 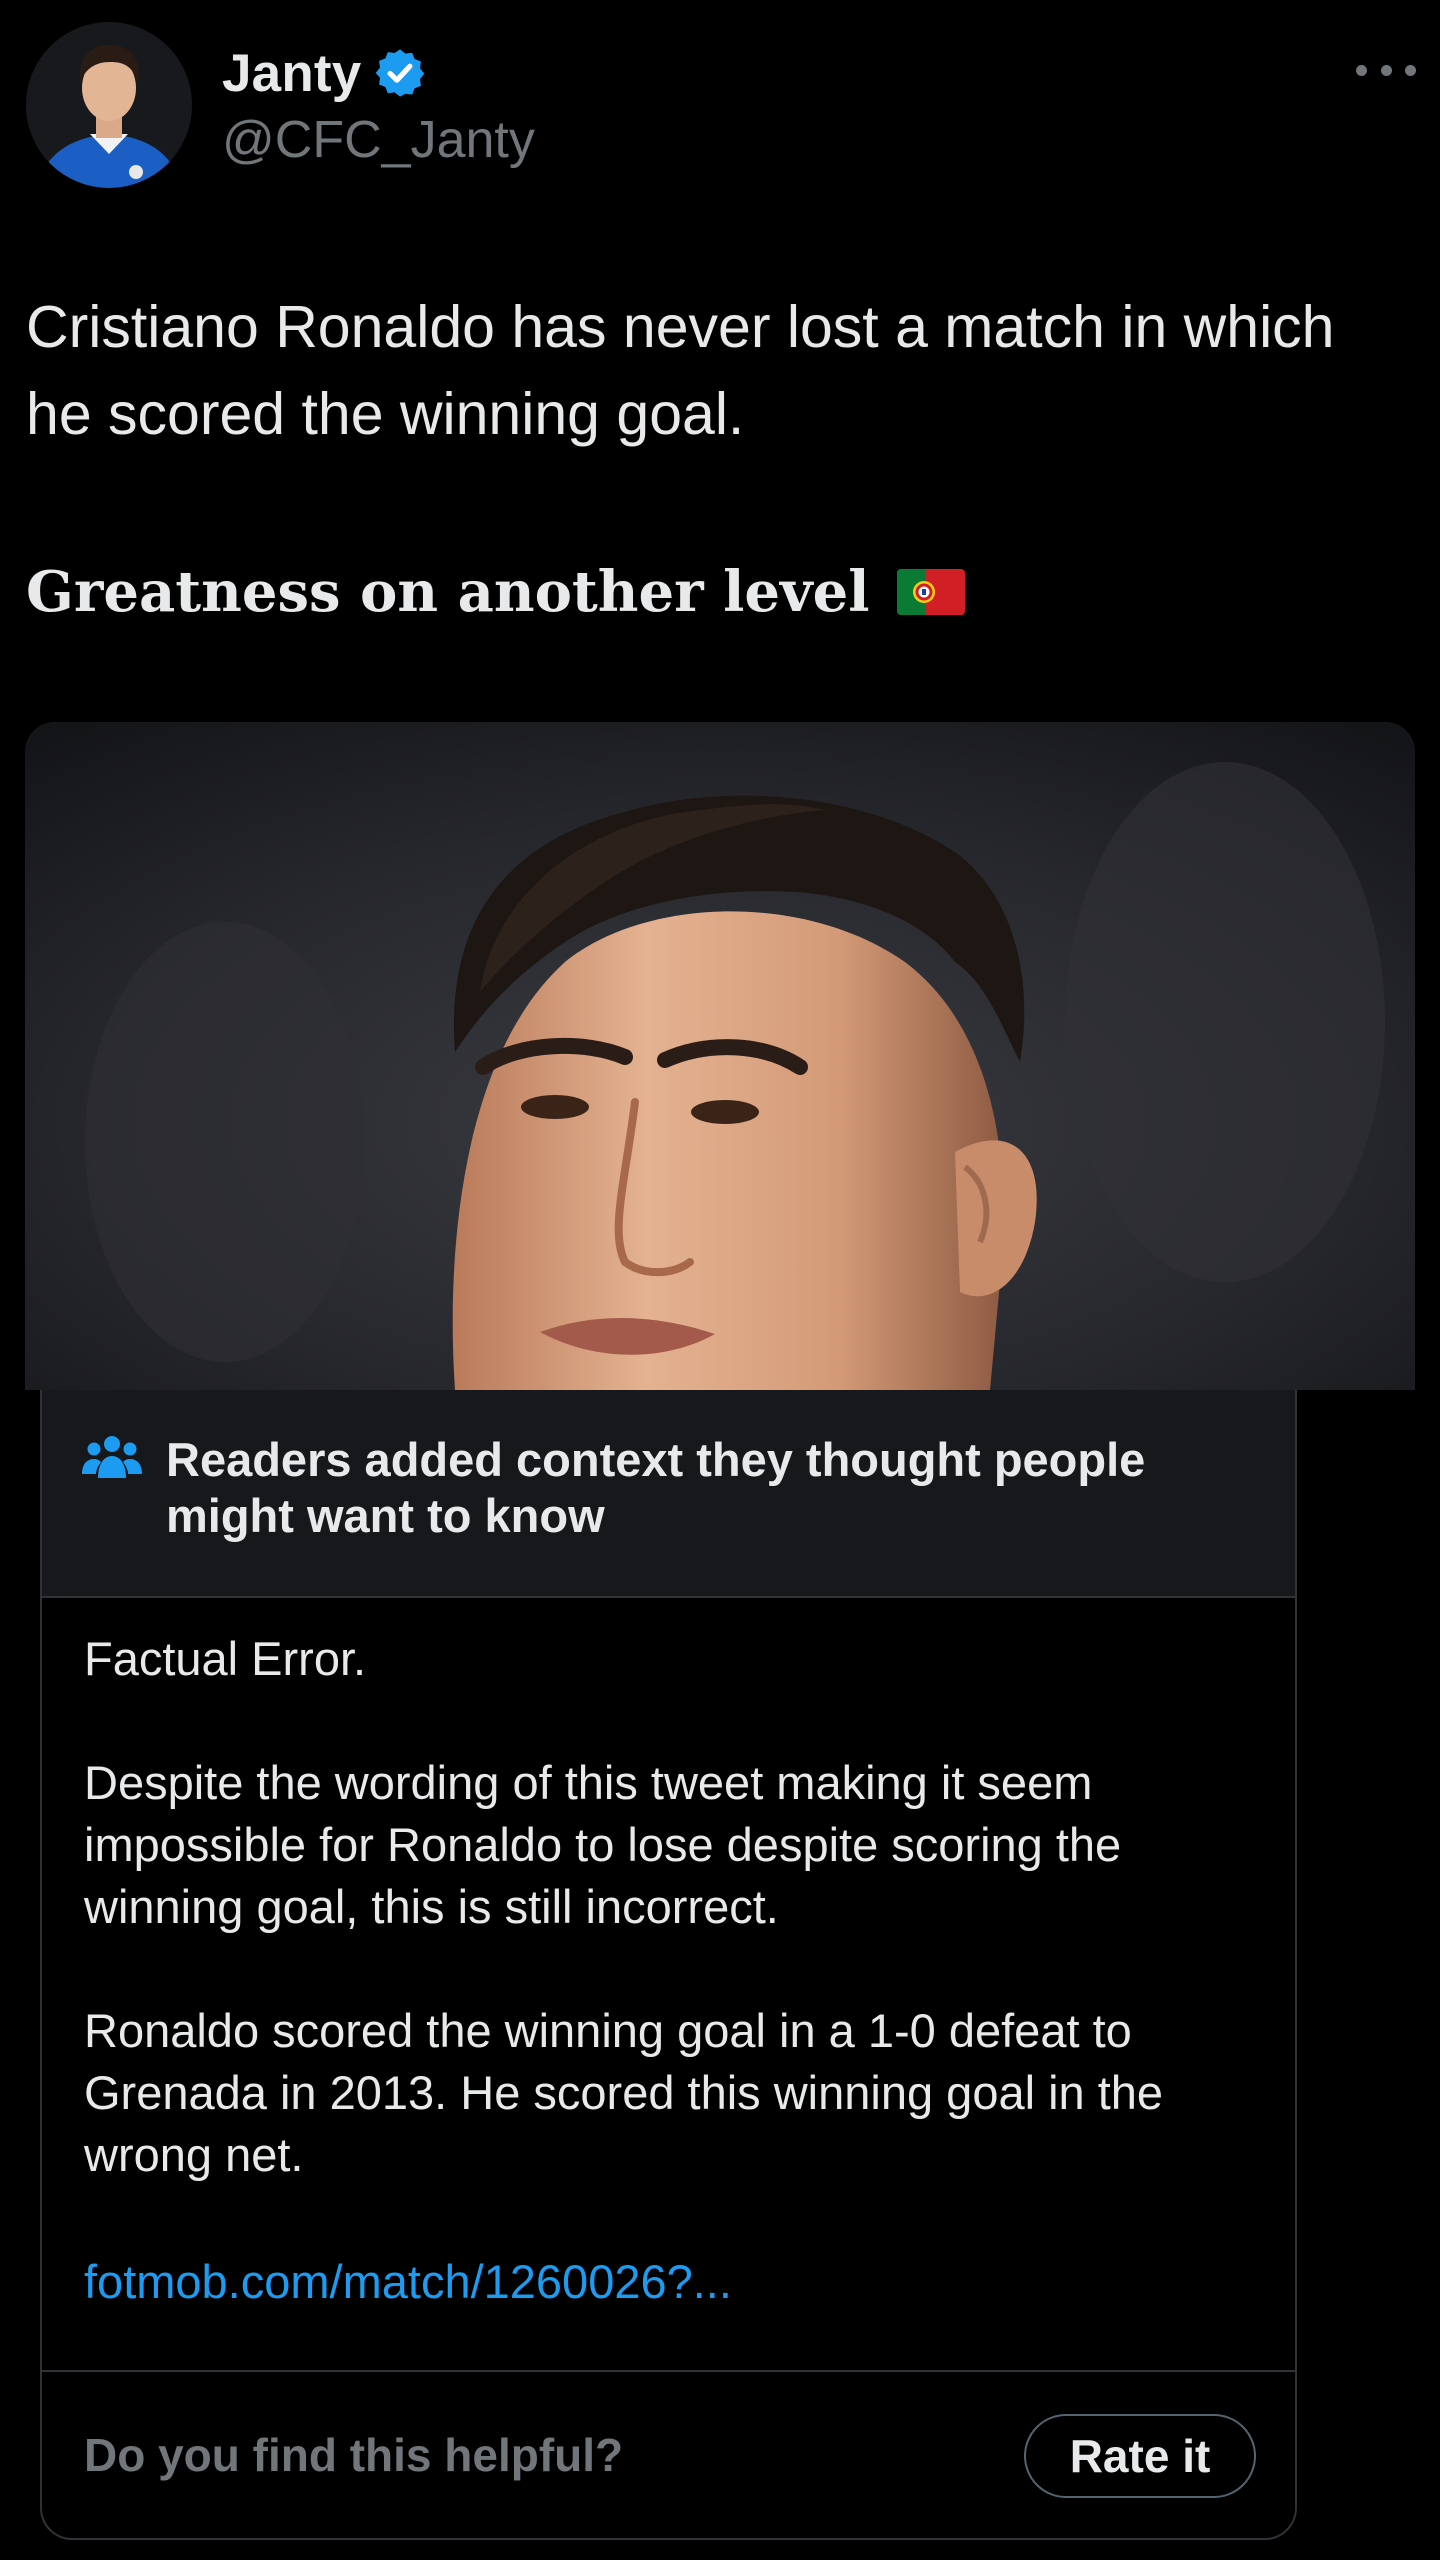 What do you see at coordinates (1140, 2456) in the screenshot?
I see `rate-it-button: Rate it` at bounding box center [1140, 2456].